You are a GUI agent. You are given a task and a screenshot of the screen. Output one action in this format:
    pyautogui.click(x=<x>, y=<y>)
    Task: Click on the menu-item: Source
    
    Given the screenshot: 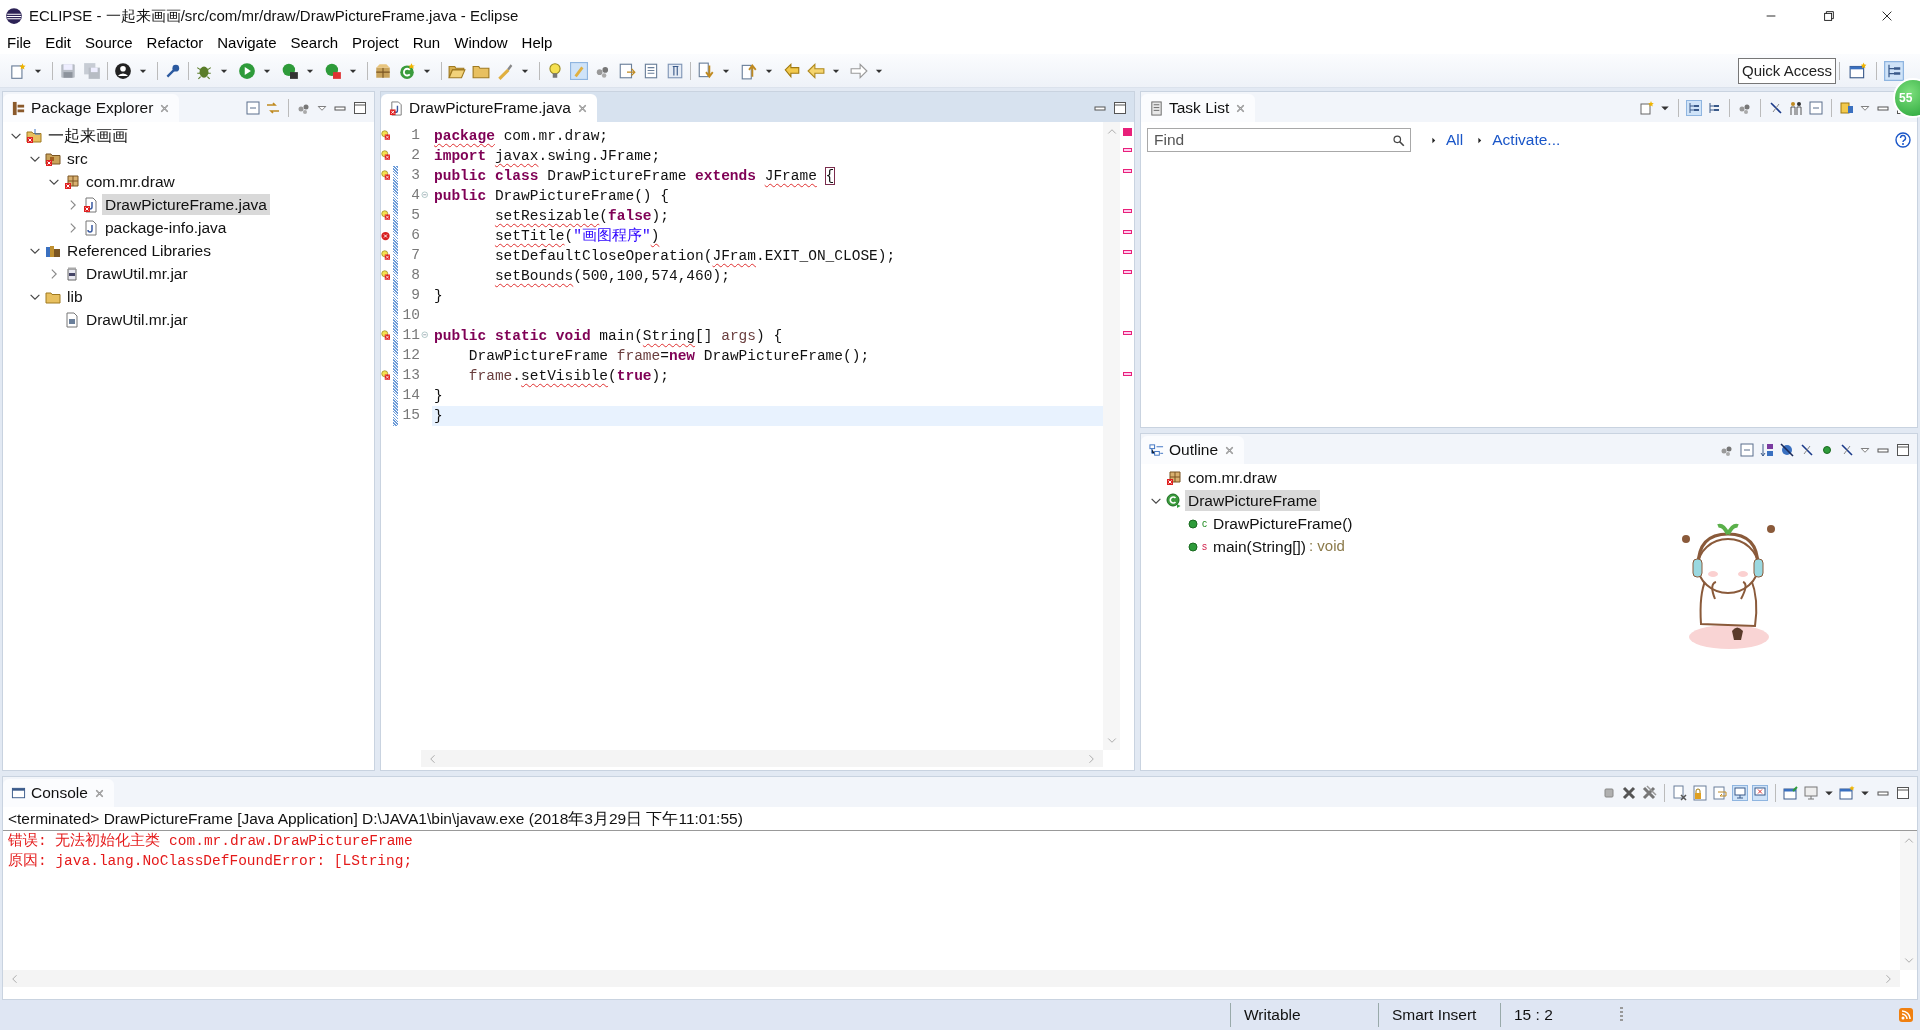 What is the action you would take?
    pyautogui.click(x=109, y=43)
    